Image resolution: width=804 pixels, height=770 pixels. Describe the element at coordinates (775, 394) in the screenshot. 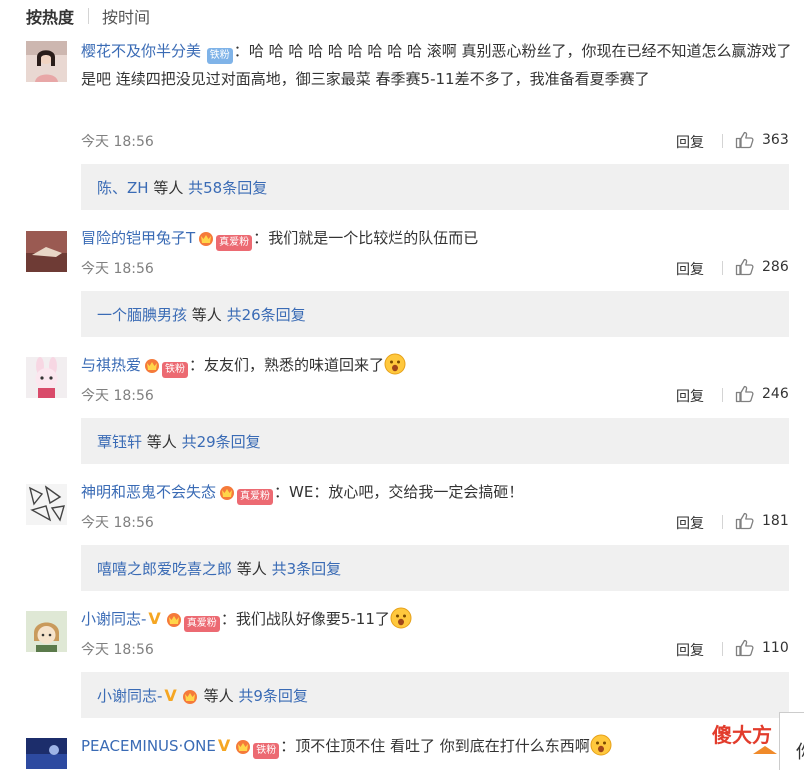

I see `like-count: 246` at that location.